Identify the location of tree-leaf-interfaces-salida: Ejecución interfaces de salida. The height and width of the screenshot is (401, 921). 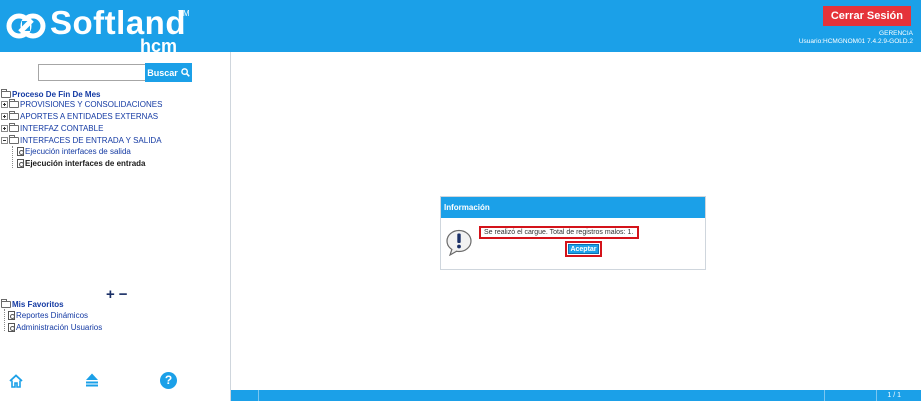
(74, 151).